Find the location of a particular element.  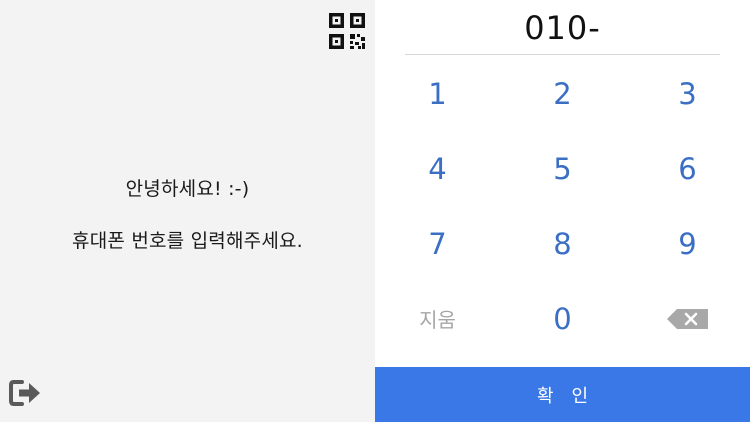

qr-code-icon is located at coordinates (347, 31).